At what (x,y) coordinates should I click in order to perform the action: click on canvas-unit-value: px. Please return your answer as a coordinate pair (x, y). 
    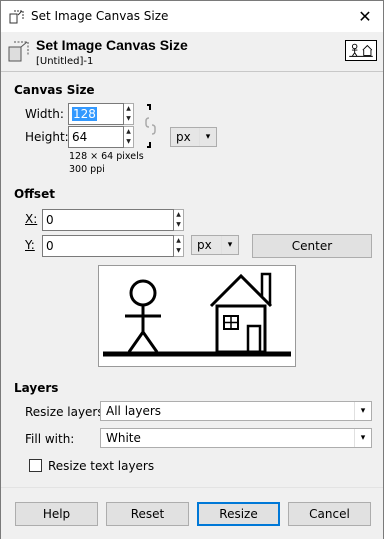
    Looking at the image, I should click on (183, 137).